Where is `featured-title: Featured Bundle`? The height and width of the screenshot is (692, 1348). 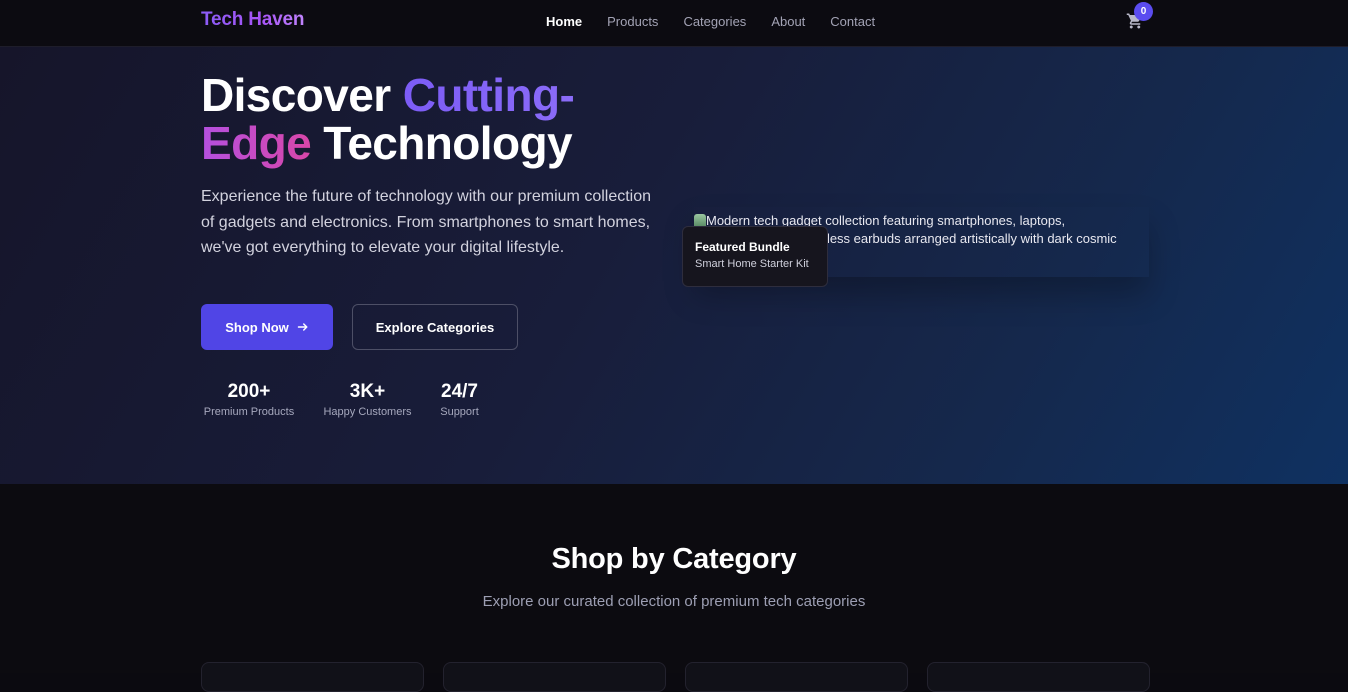
featured-title: Featured Bundle is located at coordinates (742, 247).